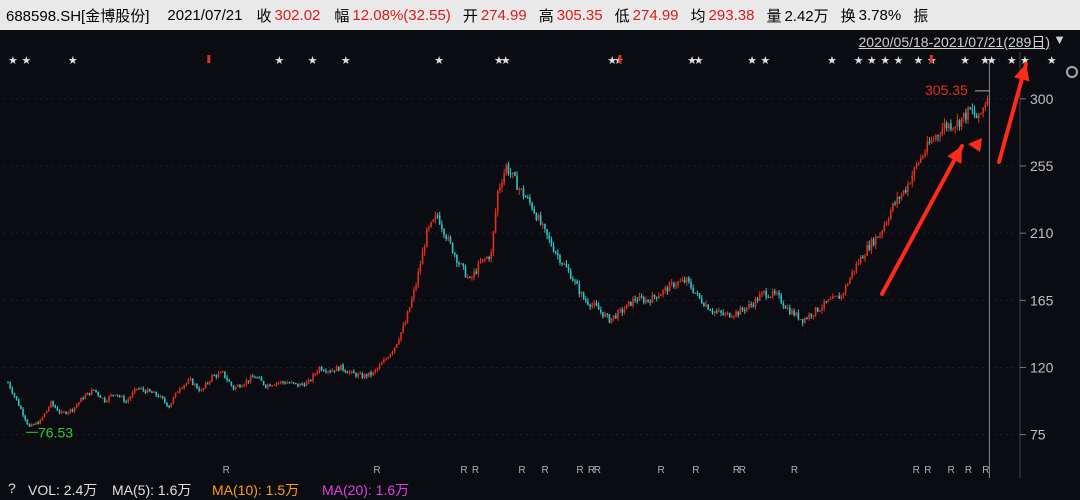 The image size is (1080, 500). What do you see at coordinates (1042, 300) in the screenshot?
I see `axis-tick-label: 165` at bounding box center [1042, 300].